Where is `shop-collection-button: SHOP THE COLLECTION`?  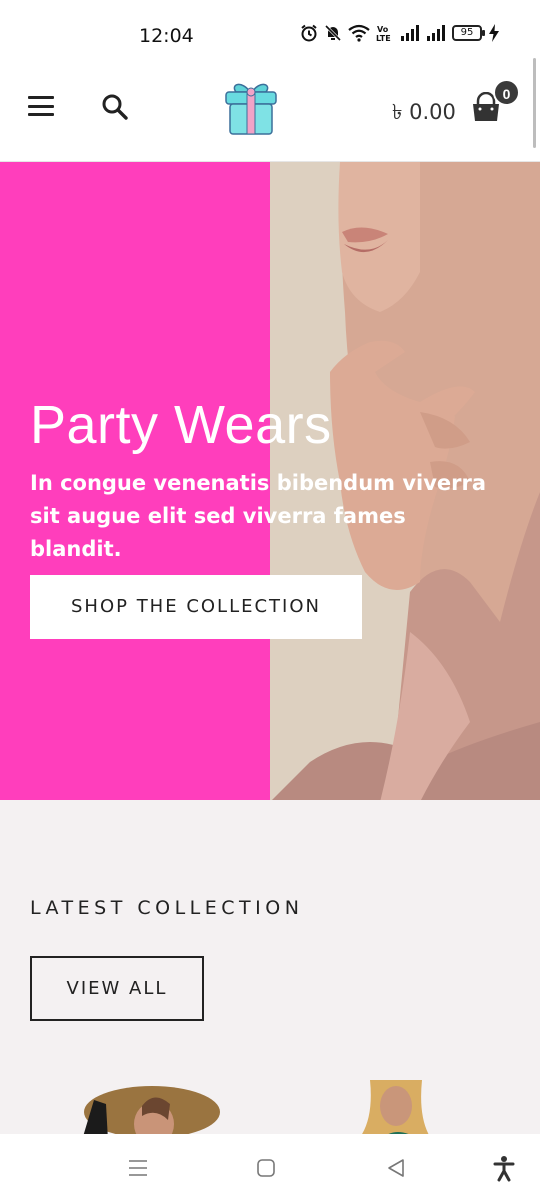 shop-collection-button: SHOP THE COLLECTION is located at coordinates (196, 607).